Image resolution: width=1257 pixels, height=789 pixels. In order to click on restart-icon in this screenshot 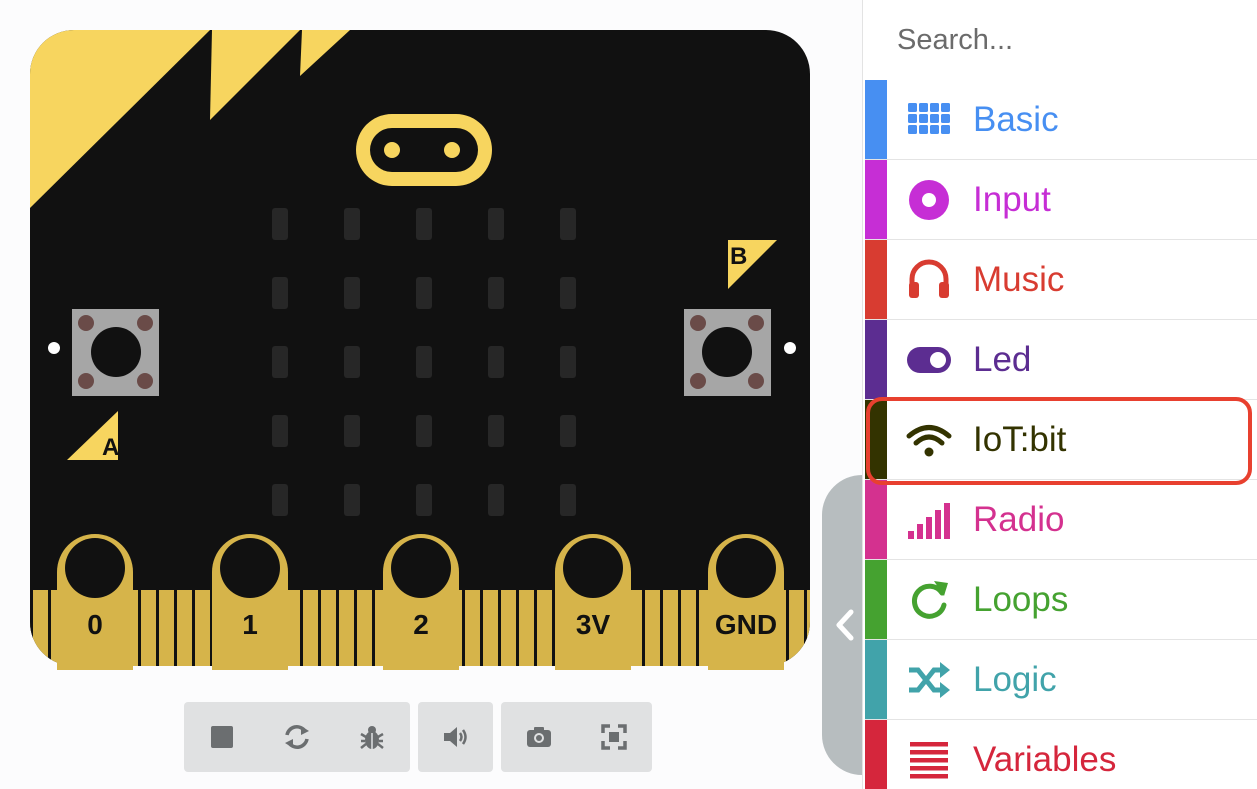, I will do `click(296, 737)`.